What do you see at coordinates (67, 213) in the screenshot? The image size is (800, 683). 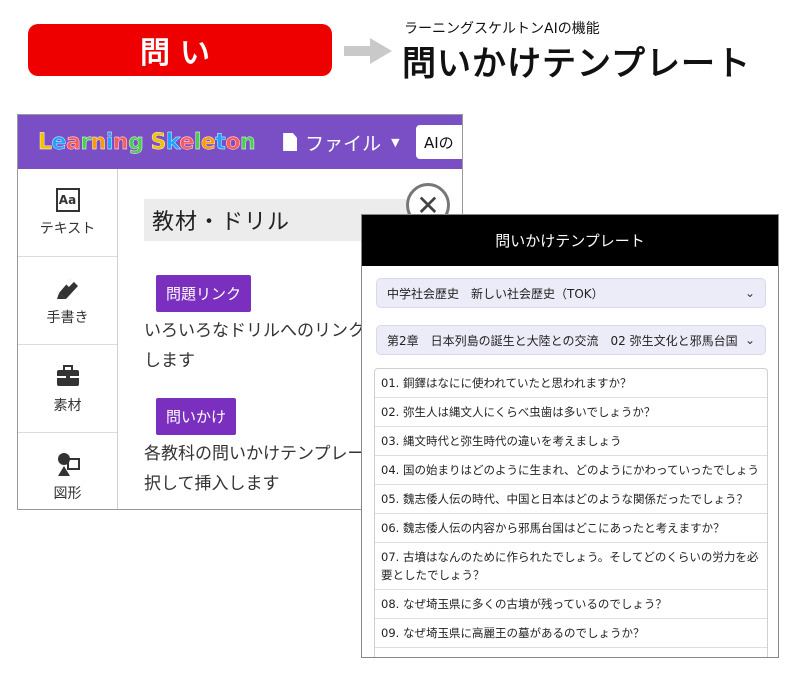 I see `sidebar-item-text: Aa テキスト` at bounding box center [67, 213].